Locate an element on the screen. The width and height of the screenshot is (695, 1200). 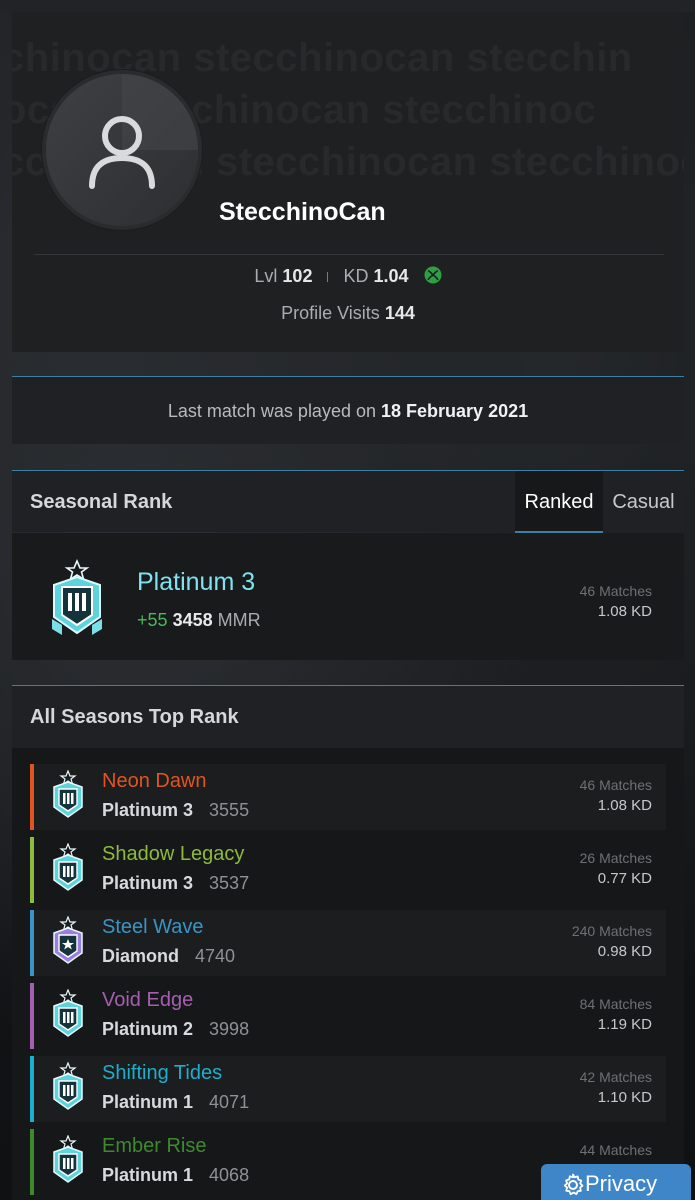
season-rank: Platinum 3 3555 is located at coordinates (175, 810).